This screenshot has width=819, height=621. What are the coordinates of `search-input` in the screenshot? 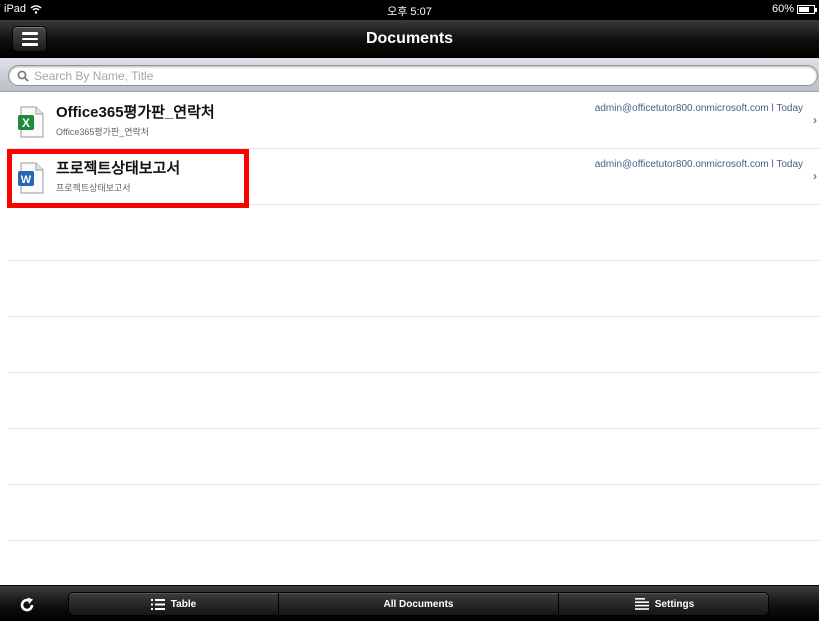 It's located at (414, 75).